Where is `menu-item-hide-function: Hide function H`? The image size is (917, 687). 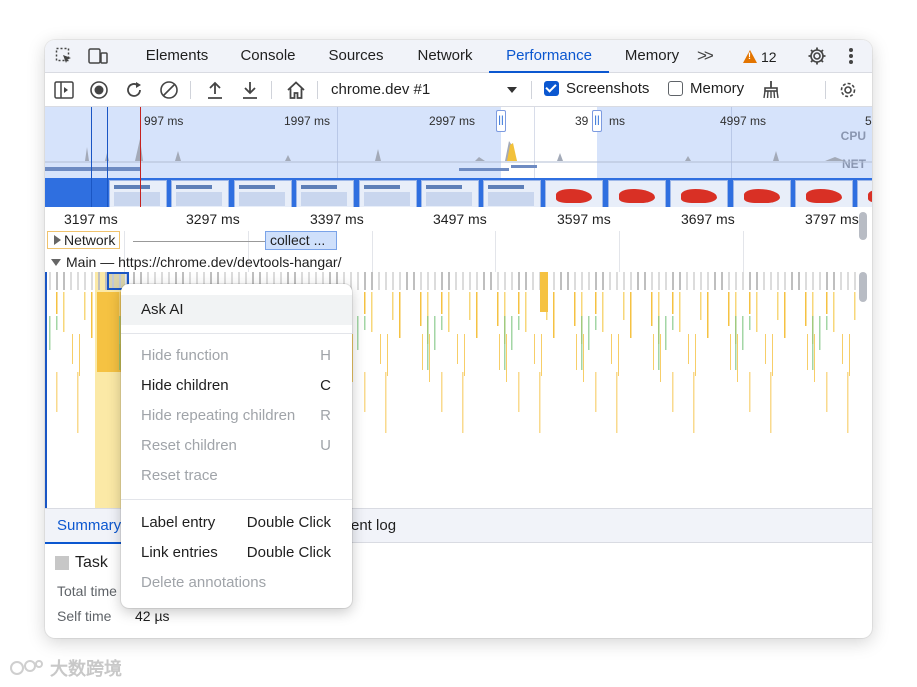
menu-item-hide-function: Hide function H is located at coordinates (236, 356).